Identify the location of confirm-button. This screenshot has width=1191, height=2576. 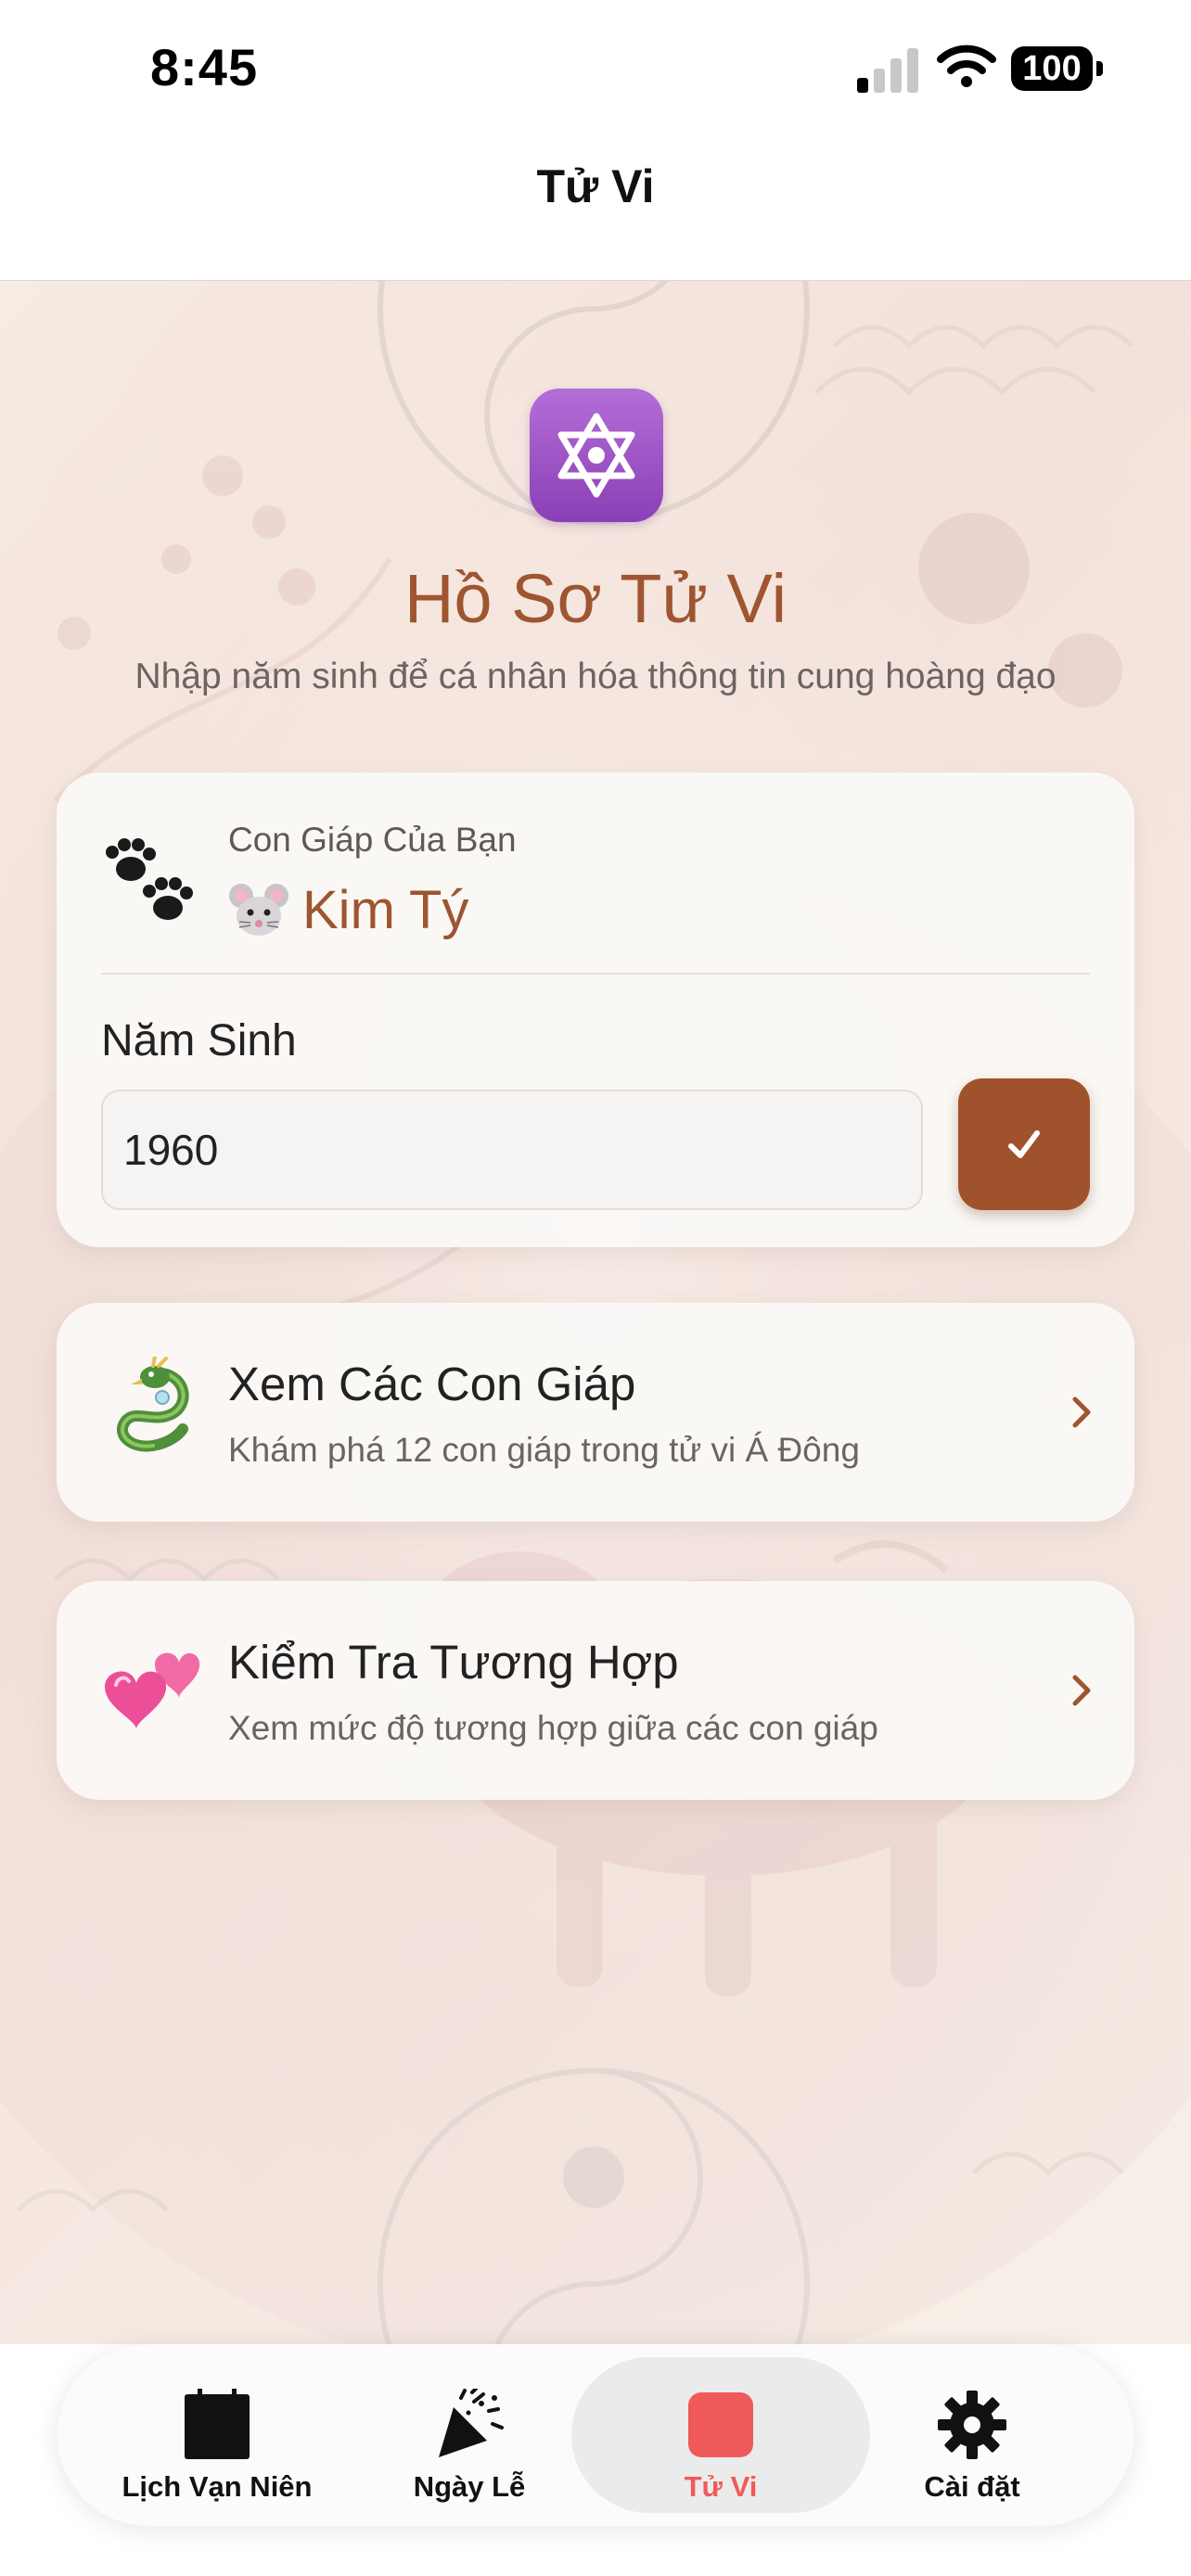
(1024, 1144).